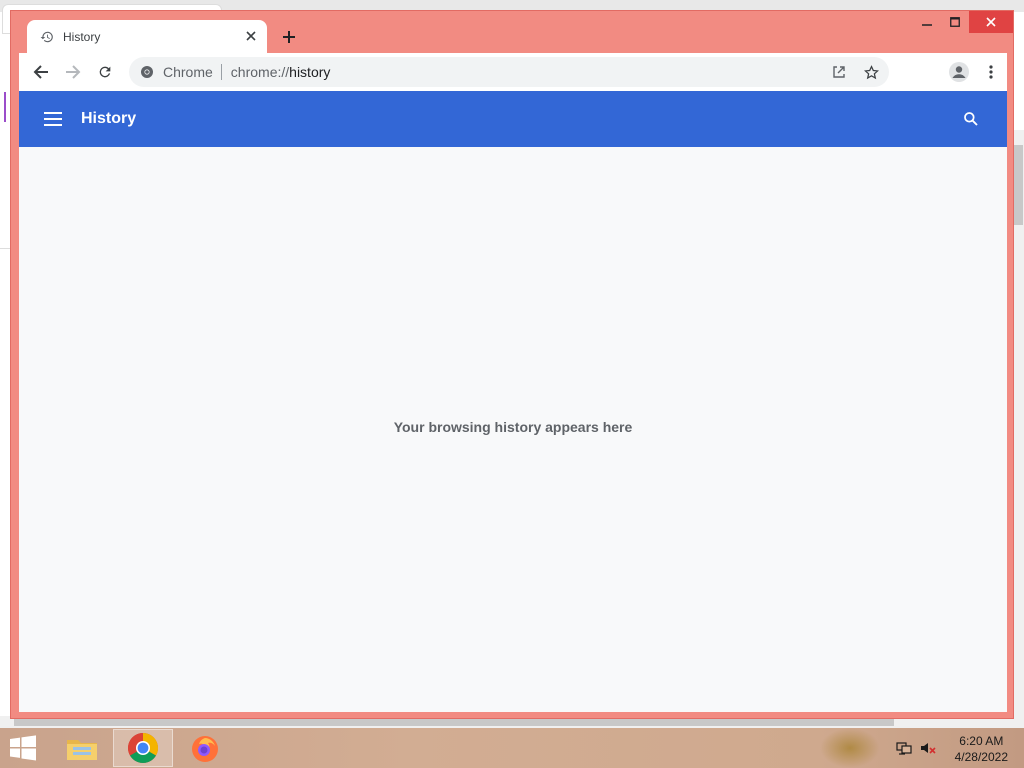 The height and width of the screenshot is (768, 1024). What do you see at coordinates (981, 749) in the screenshot?
I see `system-clock: 6:20 AM 4/28/2022` at bounding box center [981, 749].